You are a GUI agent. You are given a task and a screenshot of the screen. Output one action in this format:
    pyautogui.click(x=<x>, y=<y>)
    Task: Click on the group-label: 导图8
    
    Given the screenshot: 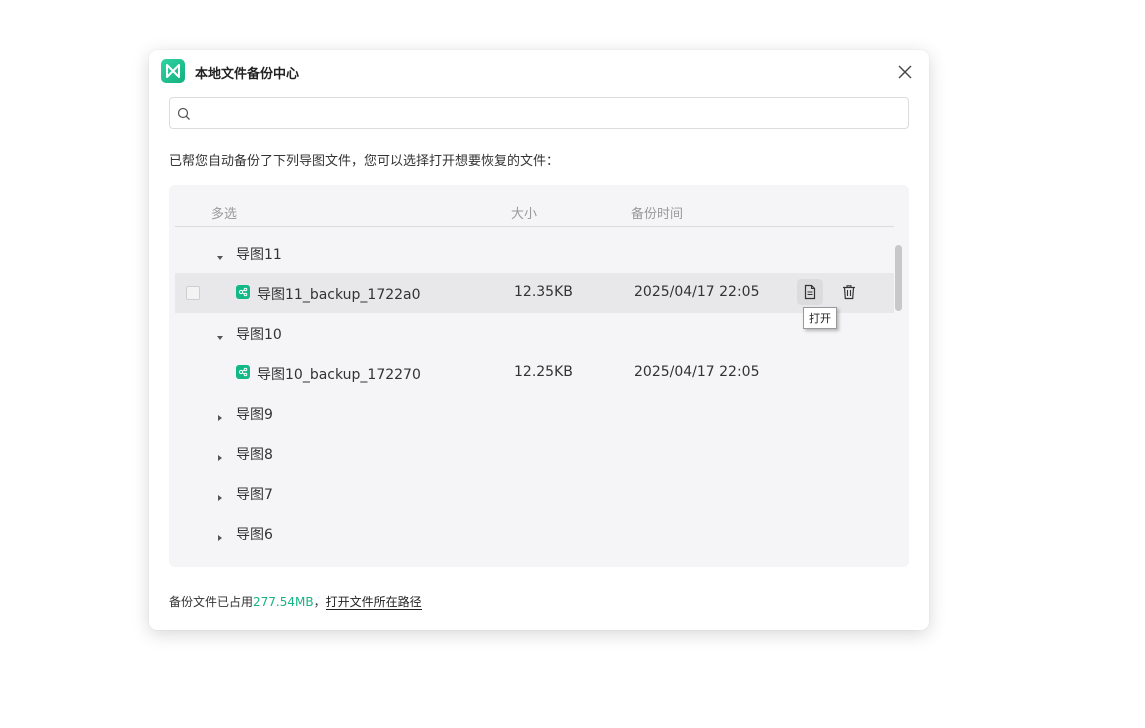 What is the action you would take?
    pyautogui.click(x=254, y=455)
    